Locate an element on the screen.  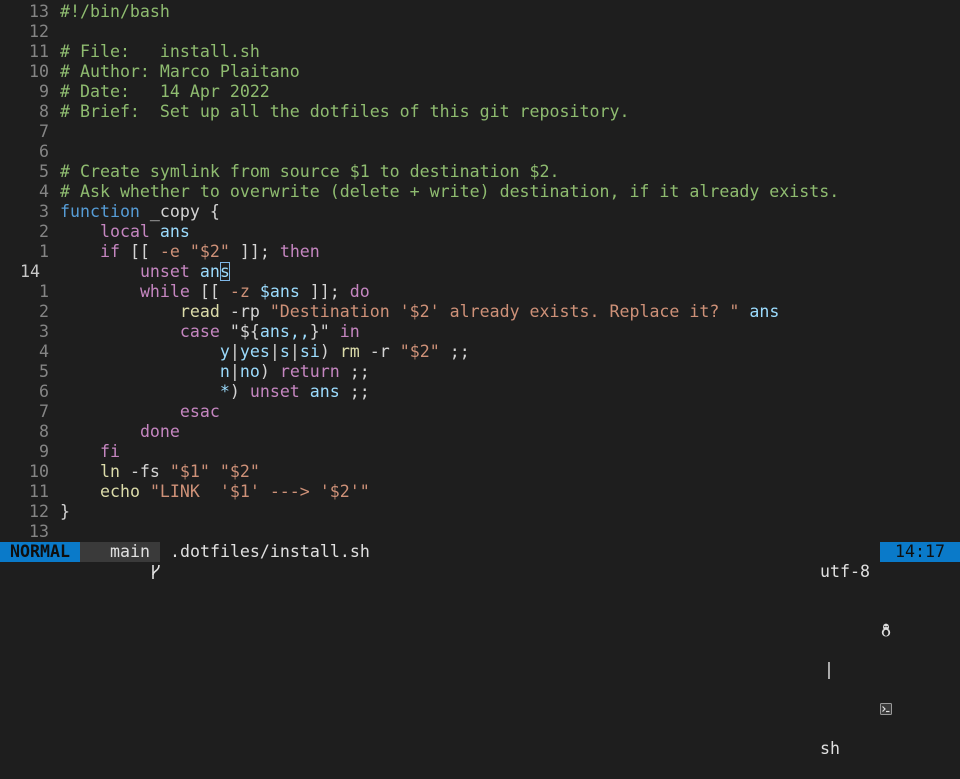
code-token: do is located at coordinates (359, 291).